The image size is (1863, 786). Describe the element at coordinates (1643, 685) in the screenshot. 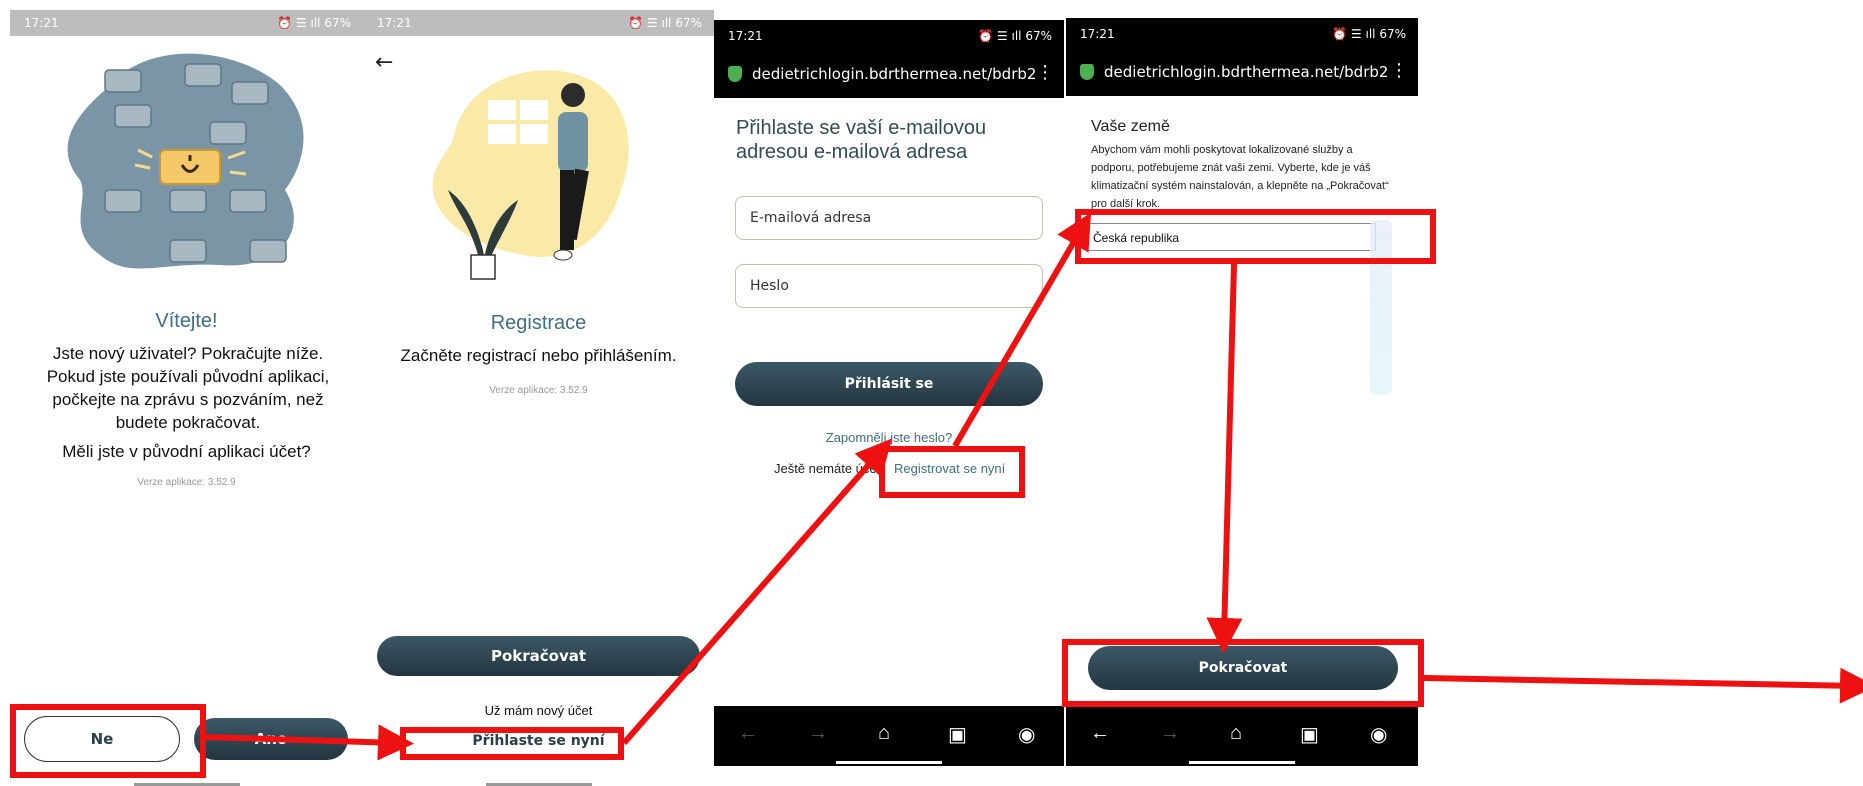

I see `arrow-next-step` at that location.